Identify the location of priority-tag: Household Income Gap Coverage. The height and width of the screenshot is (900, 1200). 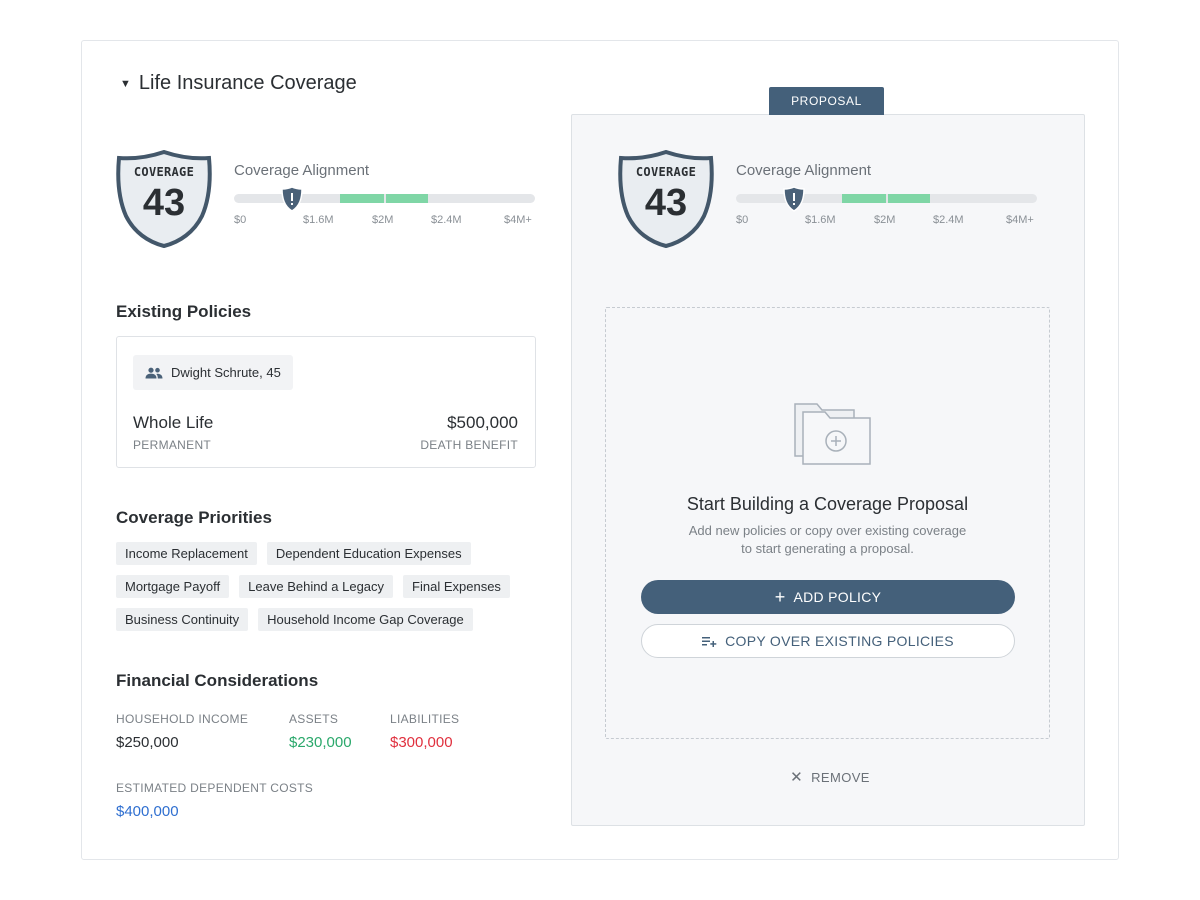
(365, 619).